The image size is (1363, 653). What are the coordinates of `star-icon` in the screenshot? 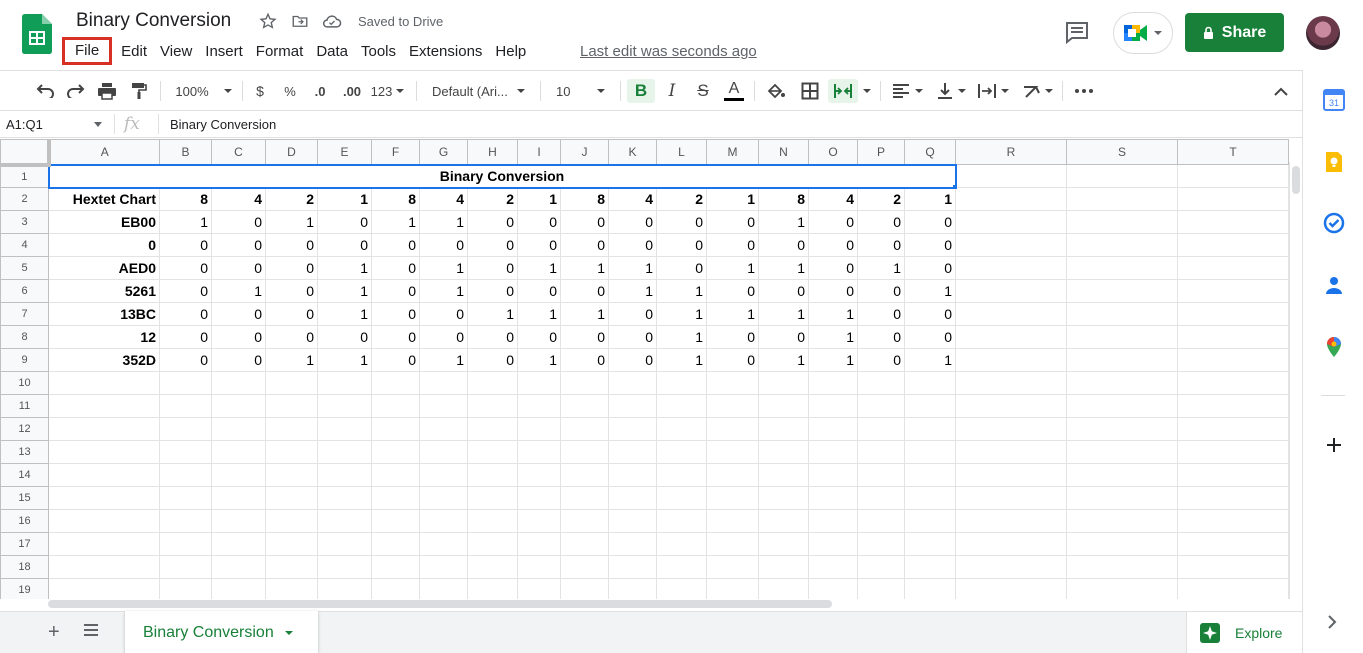 It's located at (268, 21).